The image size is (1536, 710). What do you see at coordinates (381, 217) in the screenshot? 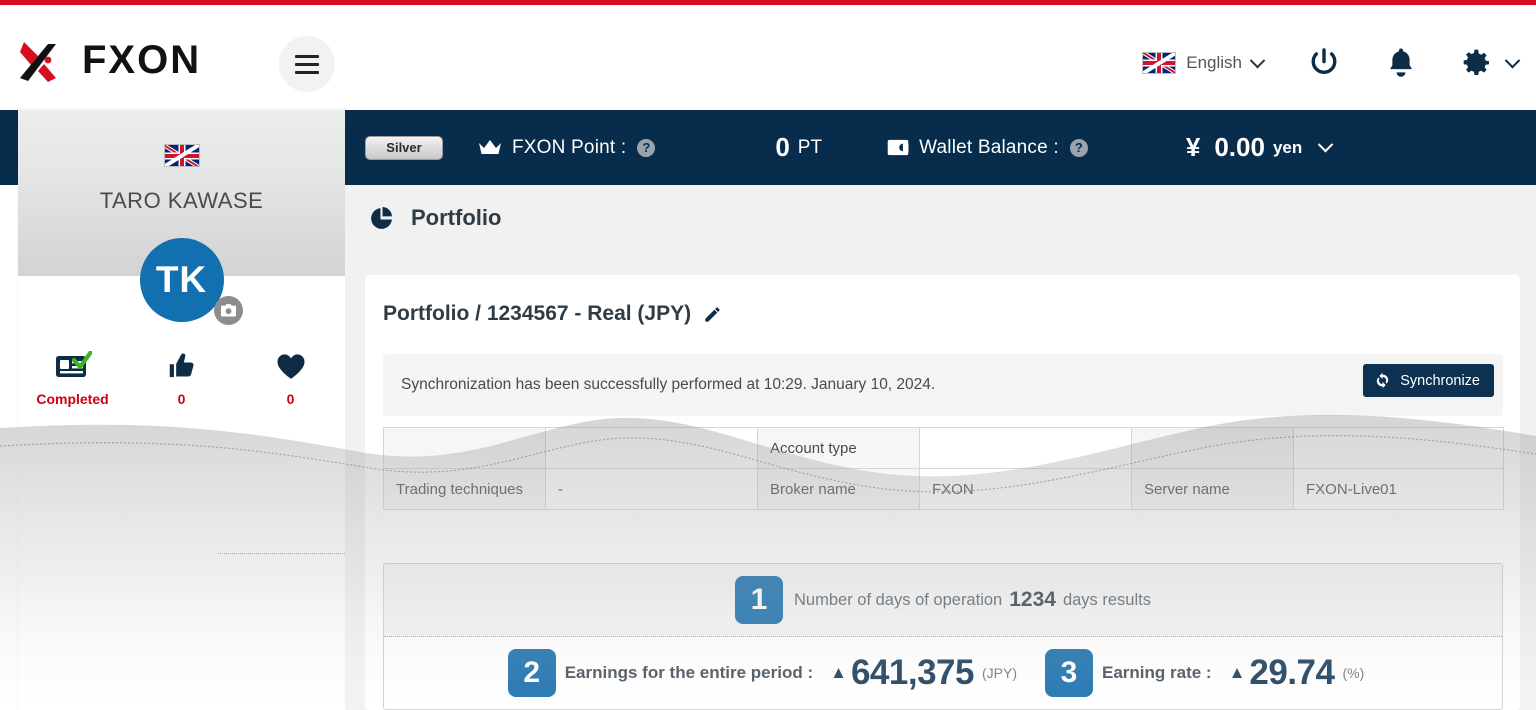
I see `pie-chart-icon` at bounding box center [381, 217].